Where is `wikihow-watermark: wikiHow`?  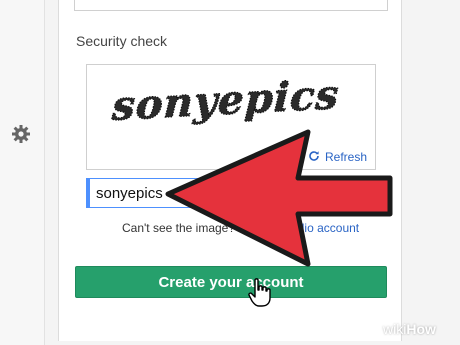 wikihow-watermark: wikiHow is located at coordinates (409, 329).